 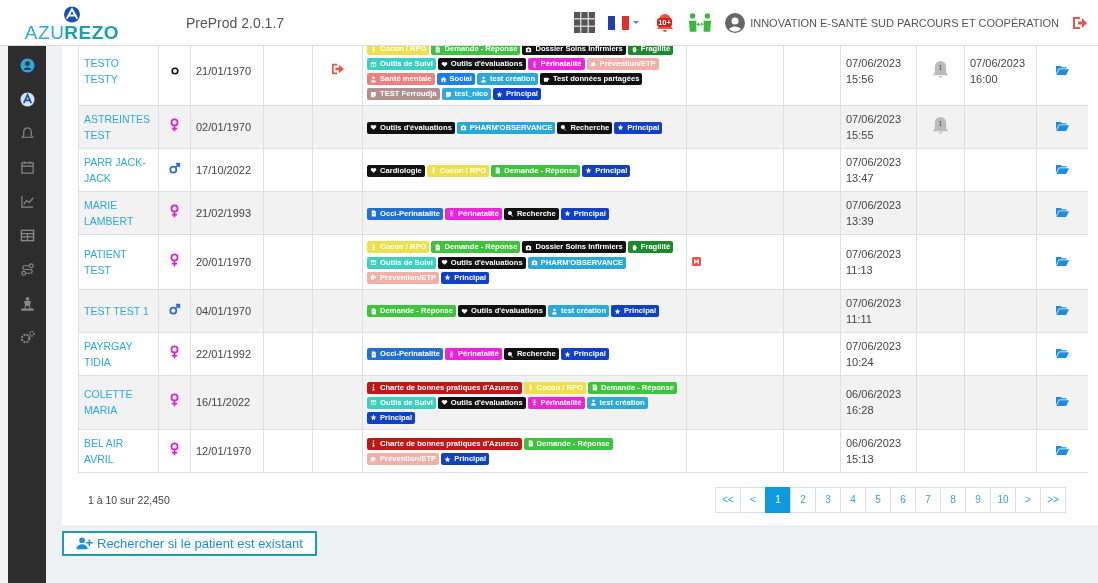 What do you see at coordinates (27, 201) in the screenshot?
I see `chart-icon` at bounding box center [27, 201].